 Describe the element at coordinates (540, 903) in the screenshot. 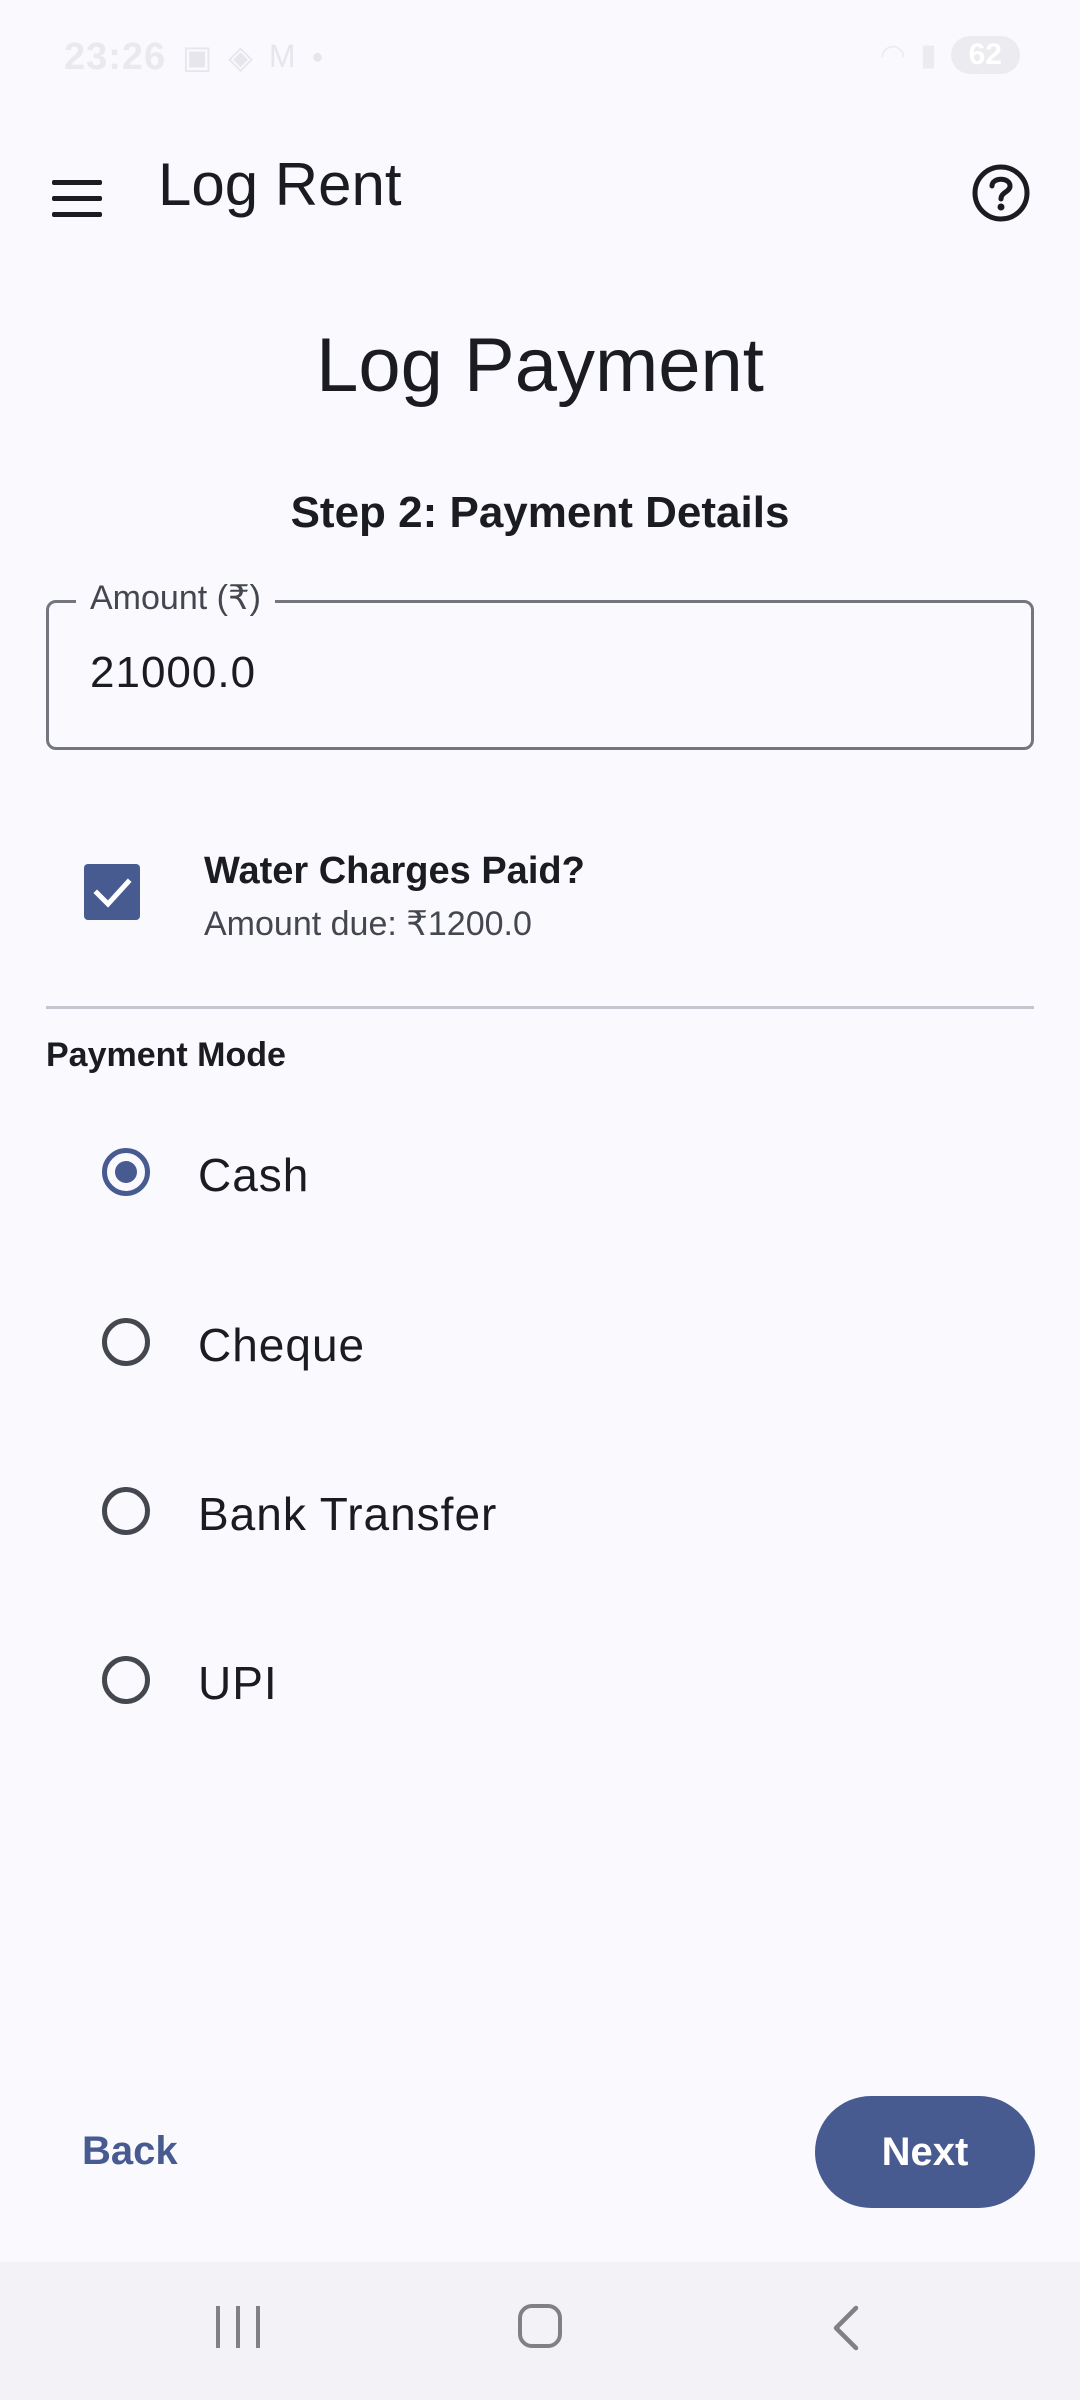

I see `water-charges-row: Water Charges Paid? Amount due: ₹1200.0` at that location.